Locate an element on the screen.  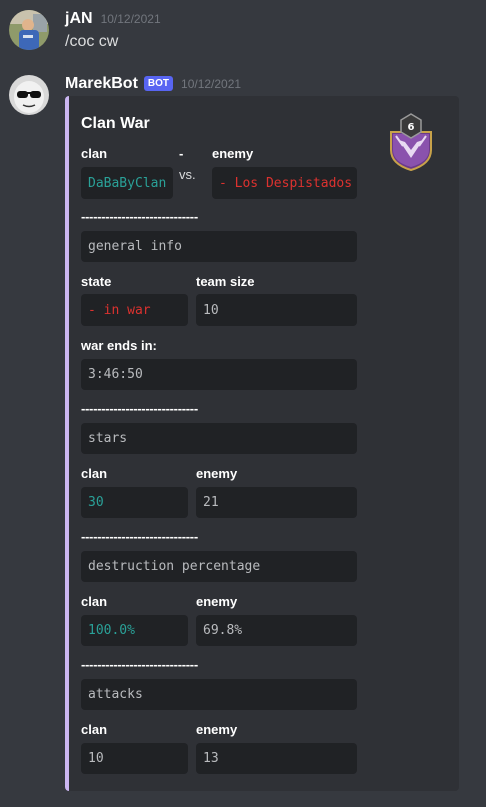
enemy-name: - Los Despistados is located at coordinates (284, 183).